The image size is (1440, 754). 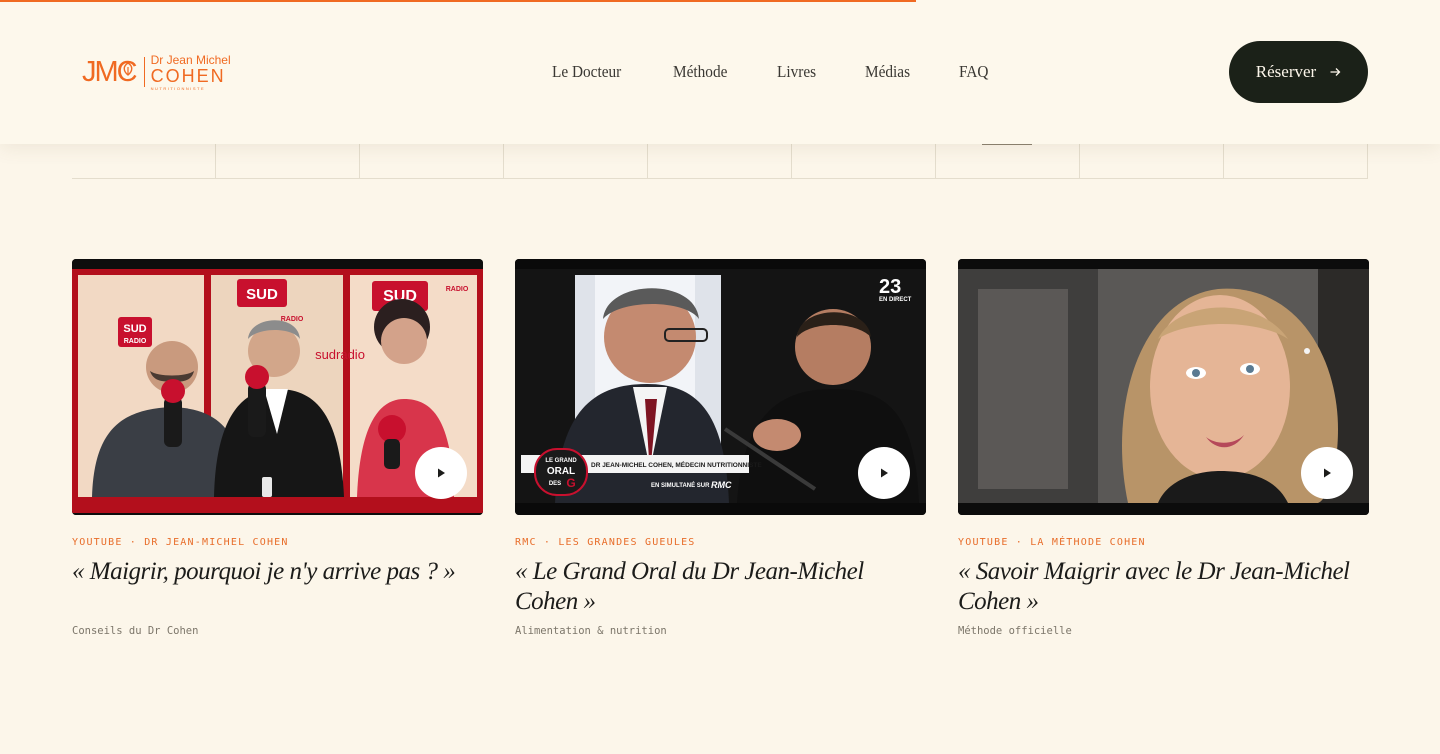 I want to click on video-thumbnail: SUD RADIO SUD SUD RADIO sudradio RADIO, so click(x=277, y=387).